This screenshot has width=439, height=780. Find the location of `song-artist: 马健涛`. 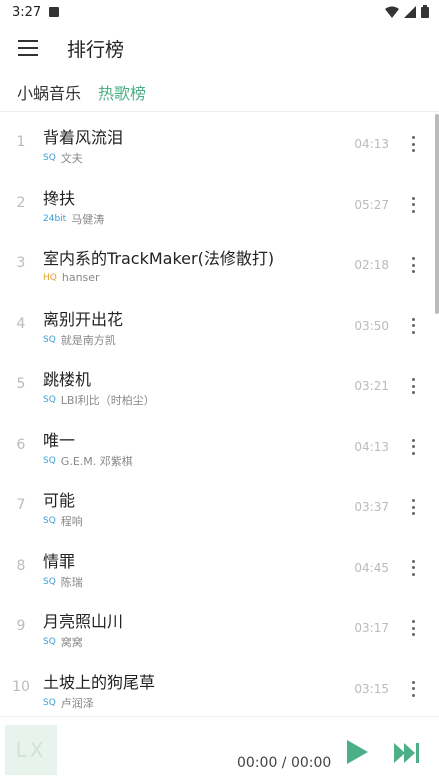

song-artist: 马健涛 is located at coordinates (88, 219).